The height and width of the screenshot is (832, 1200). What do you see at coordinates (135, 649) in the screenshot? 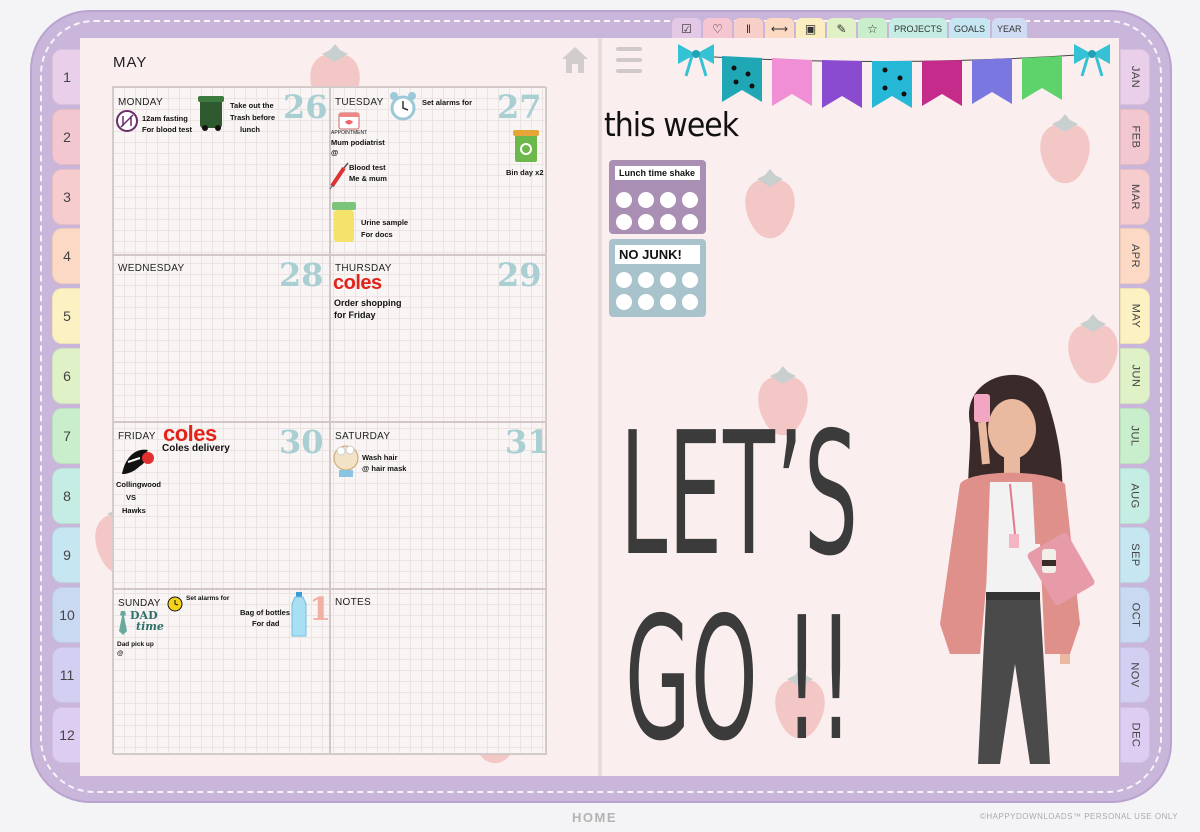
I see `sunday-note-dad-pickup: Dad pick up @` at bounding box center [135, 649].